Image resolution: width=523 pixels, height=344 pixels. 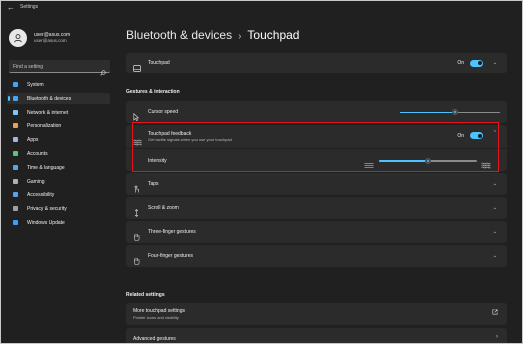 I want to click on touchpad-toggle, so click(x=476, y=63).